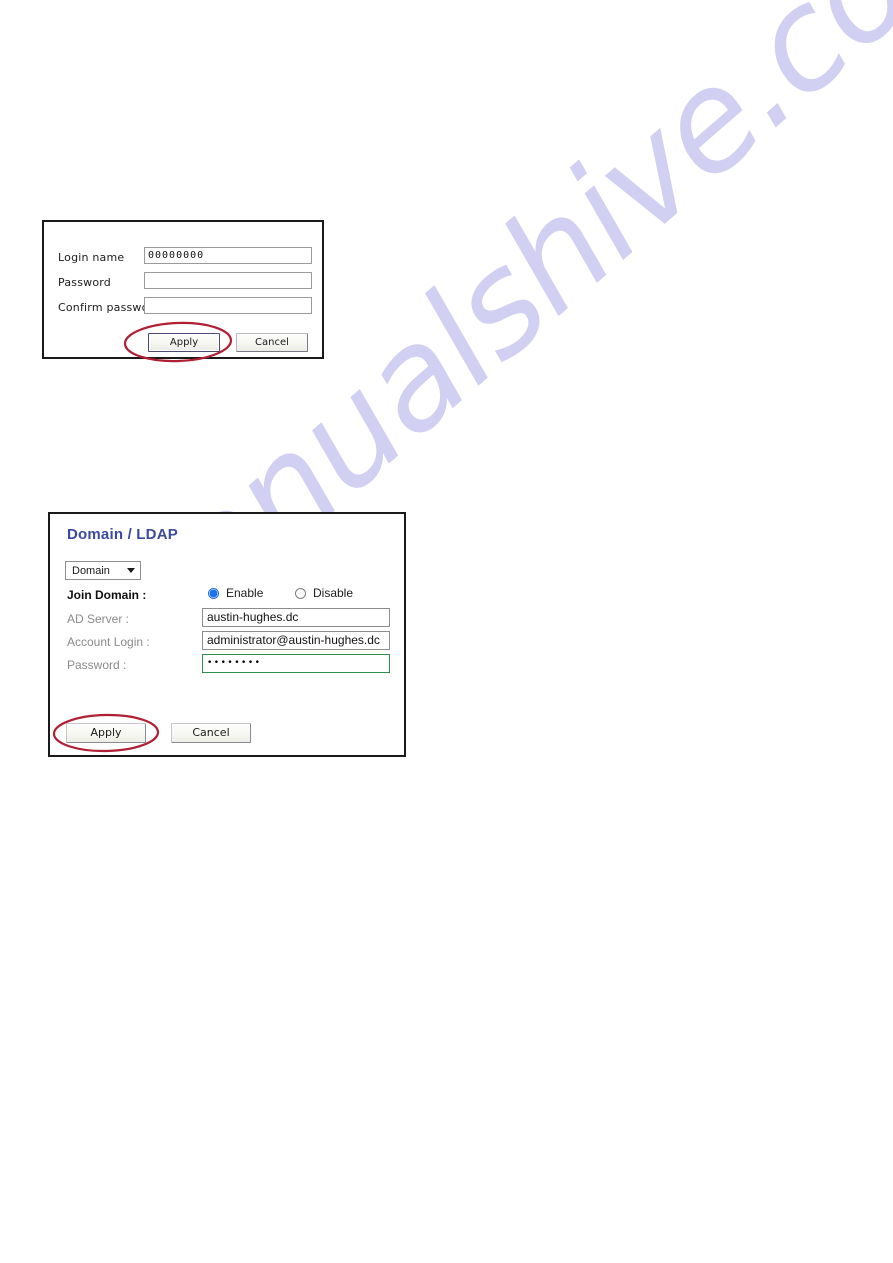  What do you see at coordinates (228, 280) in the screenshot?
I see `password-input` at bounding box center [228, 280].